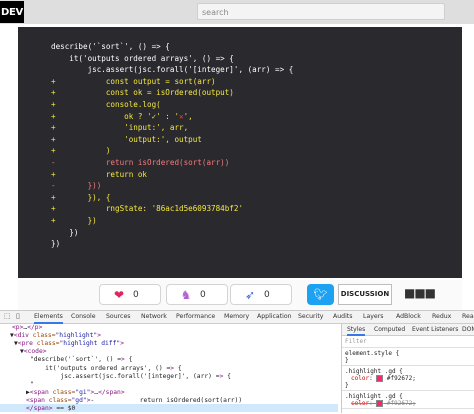 This screenshot has width=474, height=414. I want to click on code-text: const output = sort(arr), so click(133, 81).